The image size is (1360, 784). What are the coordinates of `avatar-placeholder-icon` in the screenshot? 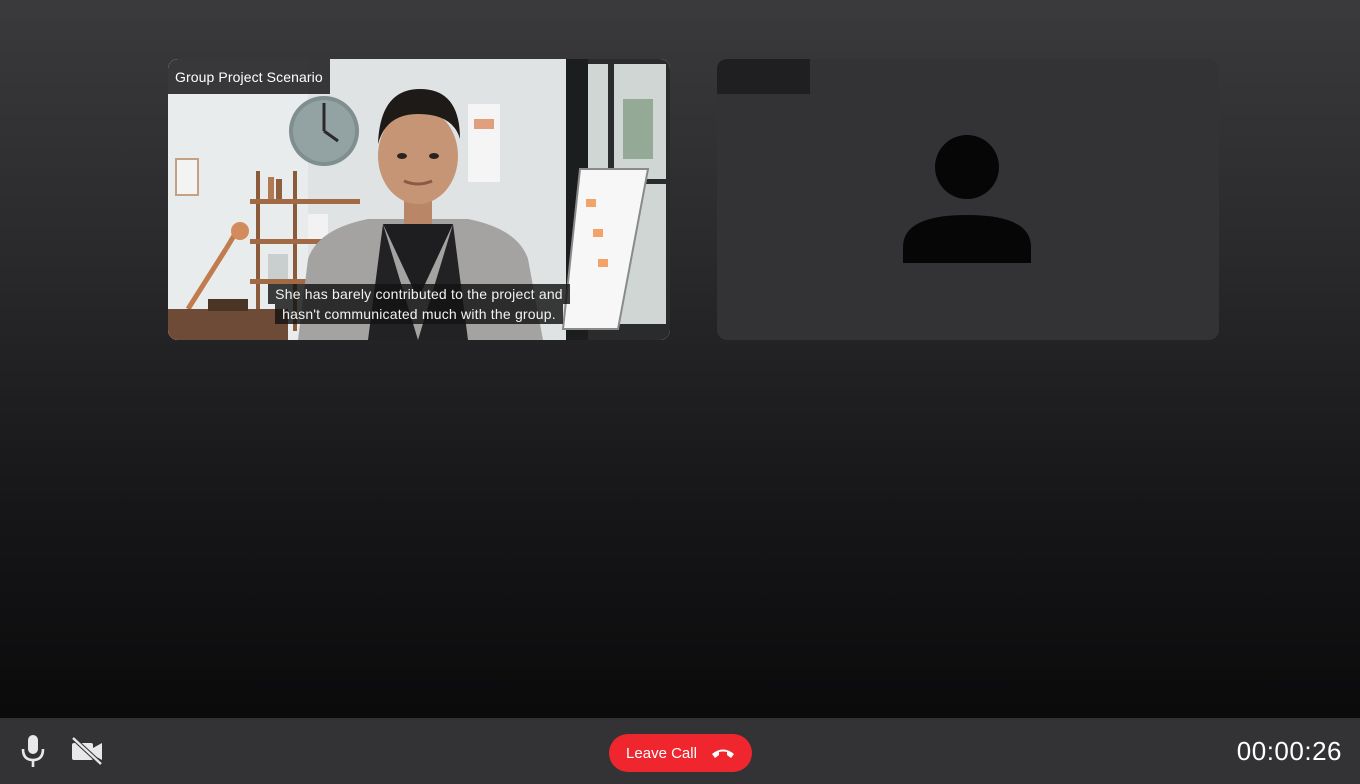 It's located at (967, 199).